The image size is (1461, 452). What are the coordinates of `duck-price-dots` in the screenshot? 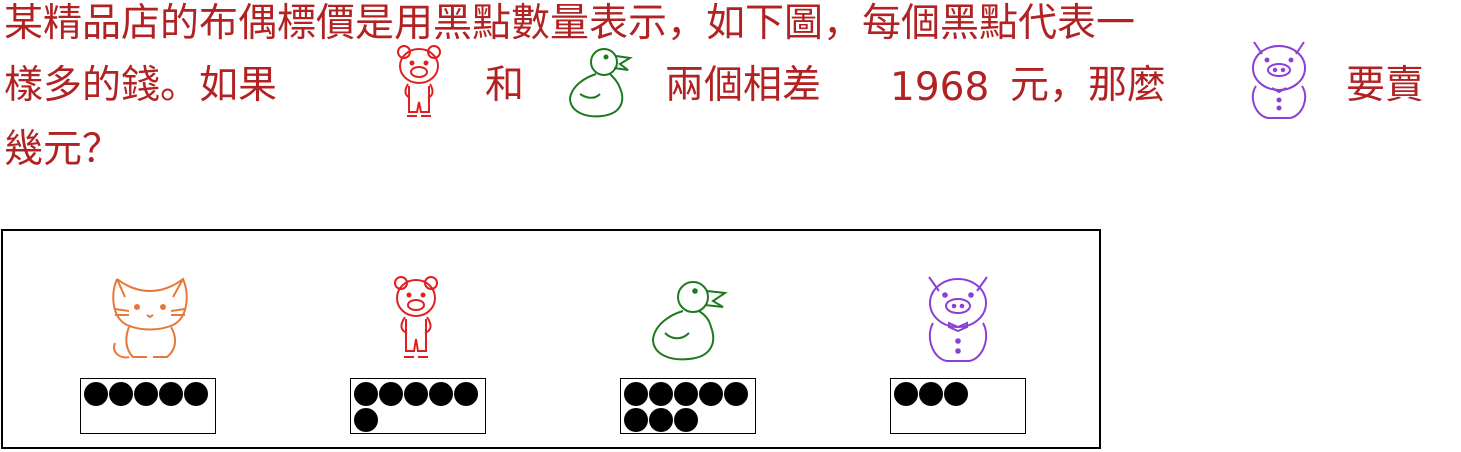 It's located at (688, 406).